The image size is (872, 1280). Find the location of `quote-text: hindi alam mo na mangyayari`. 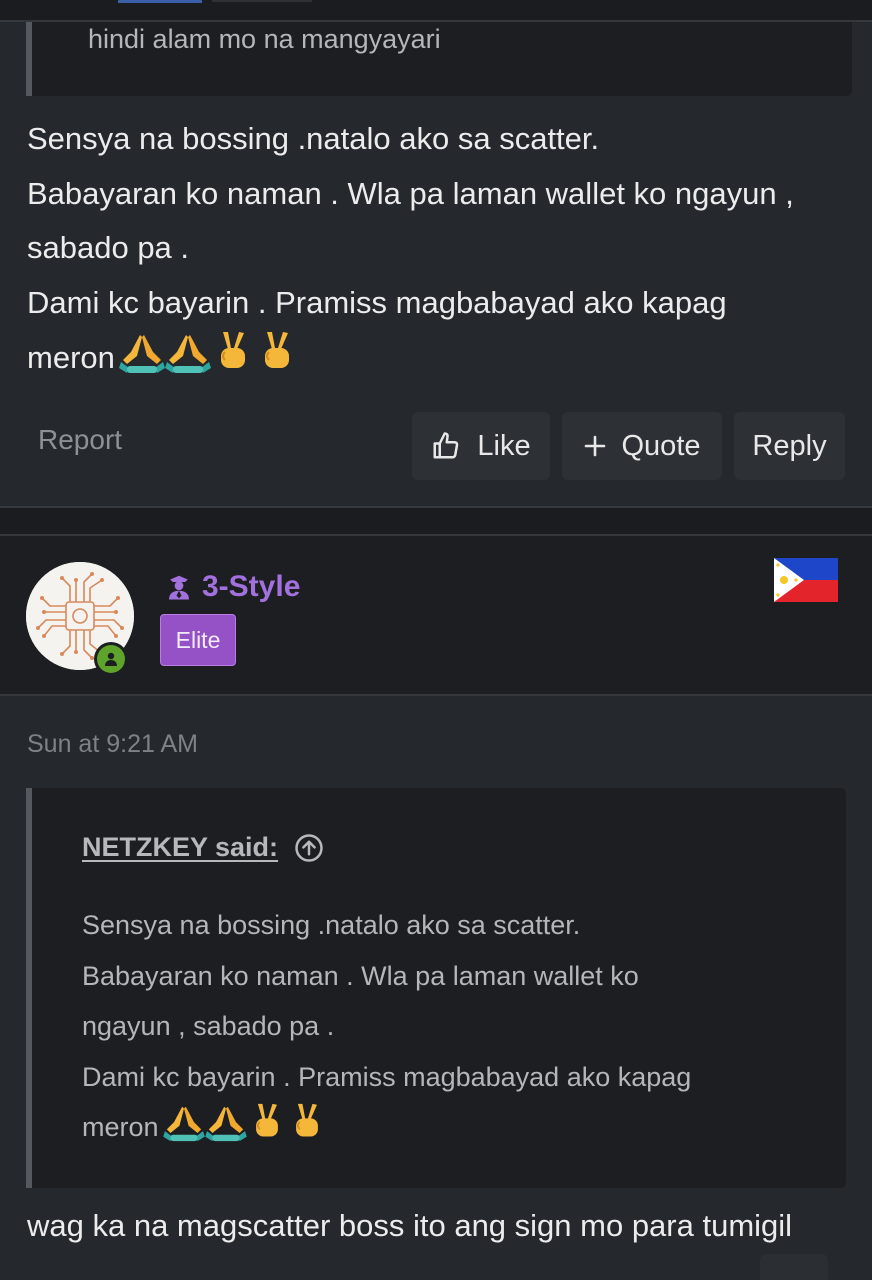

quote-text: hindi alam mo na mangyayari is located at coordinates (264, 39).